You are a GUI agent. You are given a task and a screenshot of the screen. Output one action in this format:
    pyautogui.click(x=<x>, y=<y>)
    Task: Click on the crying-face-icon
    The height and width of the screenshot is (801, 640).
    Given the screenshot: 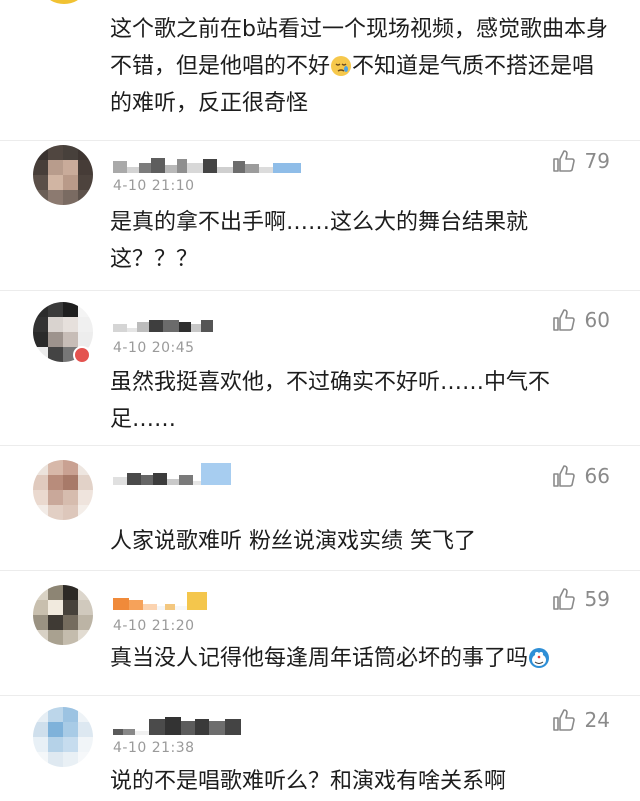 What is the action you would take?
    pyautogui.click(x=341, y=66)
    